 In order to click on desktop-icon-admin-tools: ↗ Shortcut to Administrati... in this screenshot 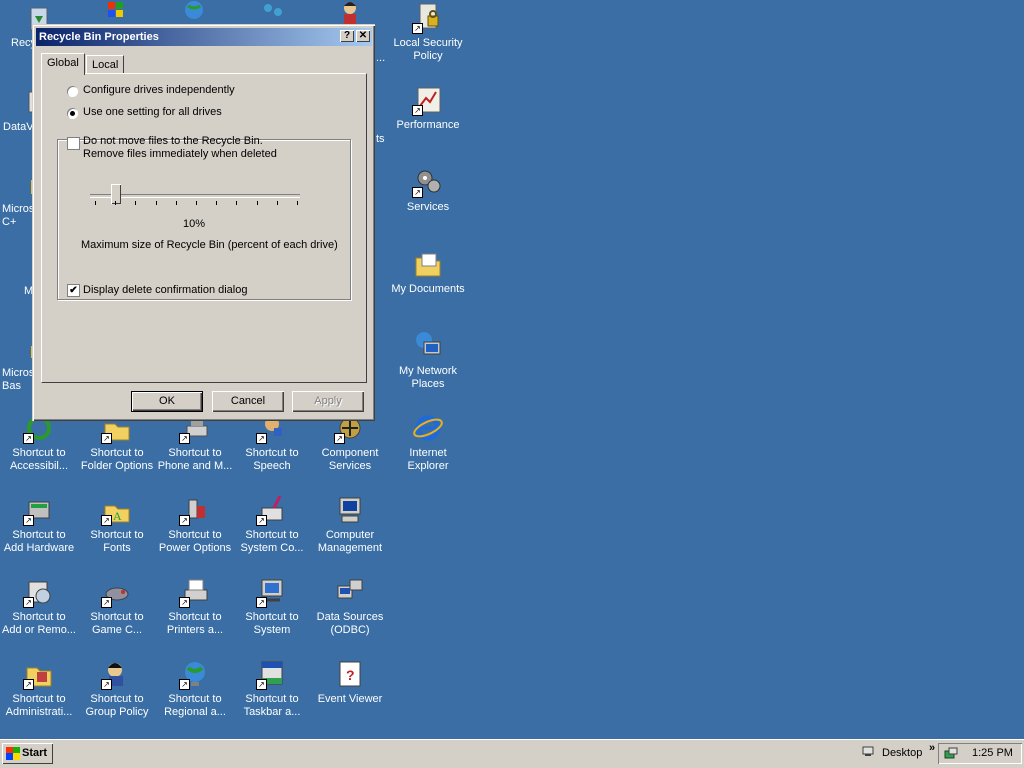, I will do `click(39, 688)`.